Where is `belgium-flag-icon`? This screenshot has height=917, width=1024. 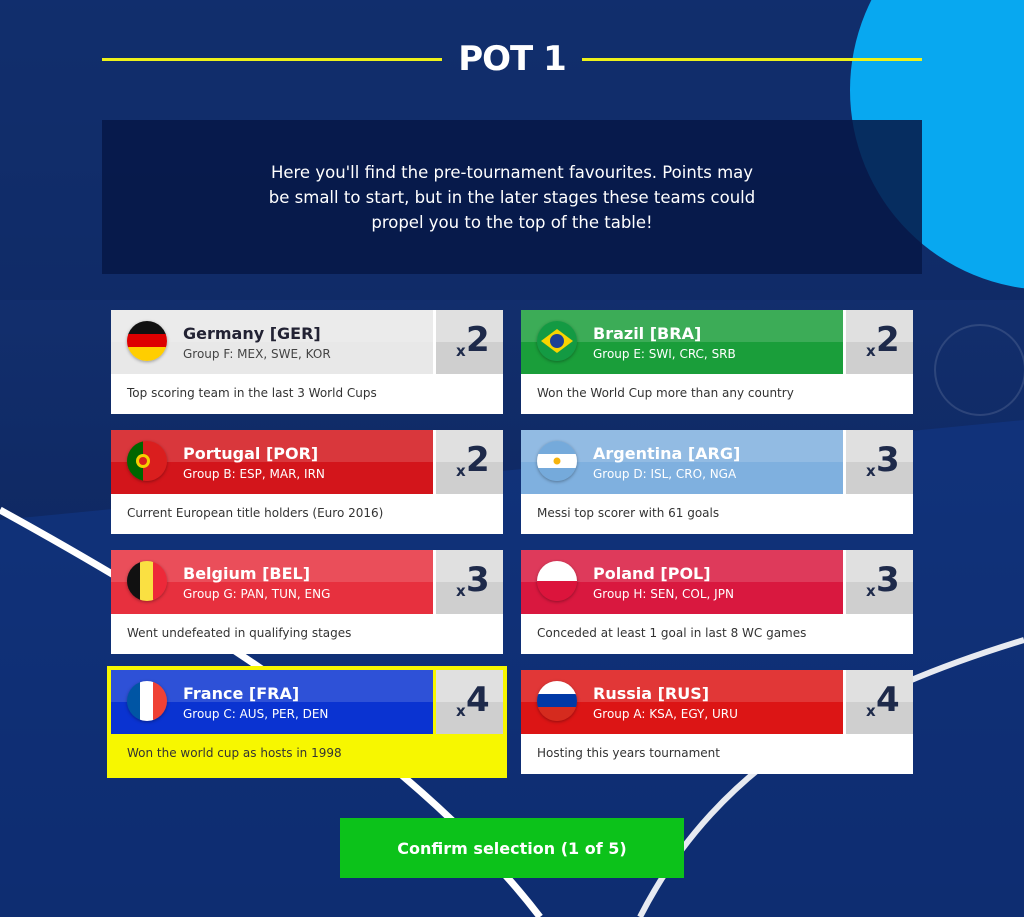
belgium-flag-icon is located at coordinates (147, 581).